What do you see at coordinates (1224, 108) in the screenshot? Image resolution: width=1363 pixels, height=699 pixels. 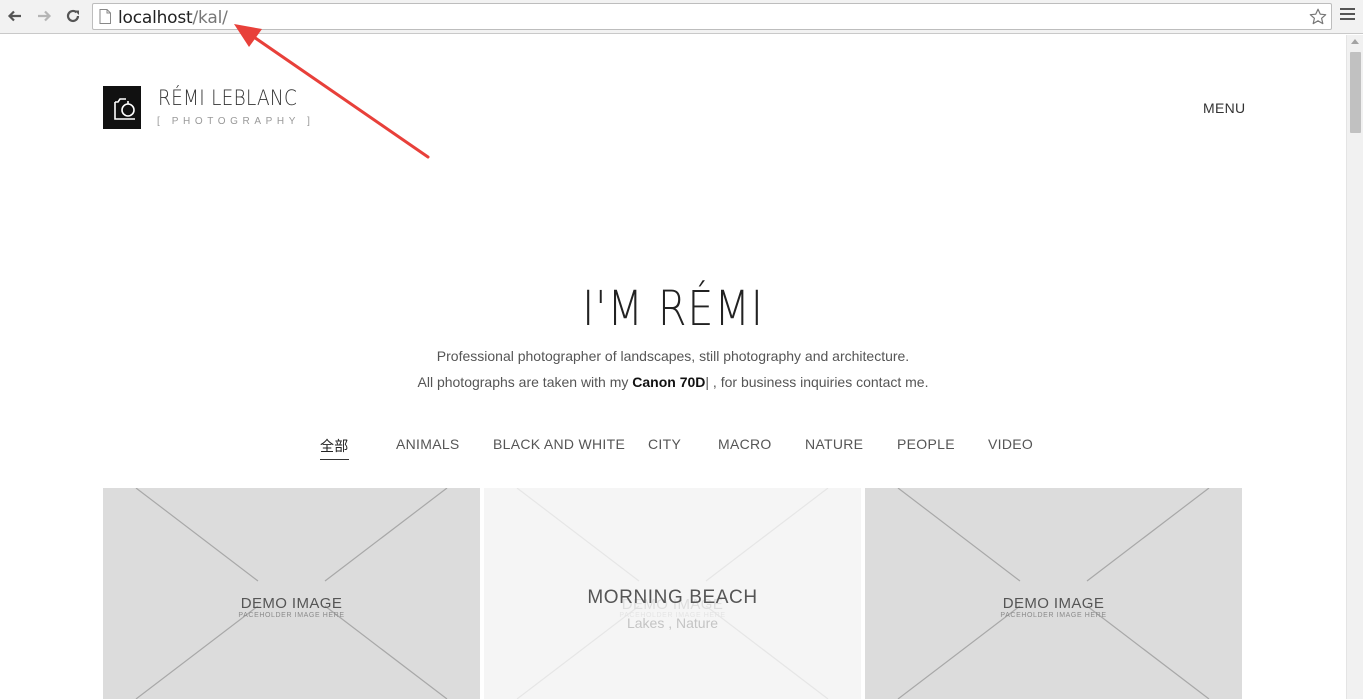 I see `menu-button: MENU` at bounding box center [1224, 108].